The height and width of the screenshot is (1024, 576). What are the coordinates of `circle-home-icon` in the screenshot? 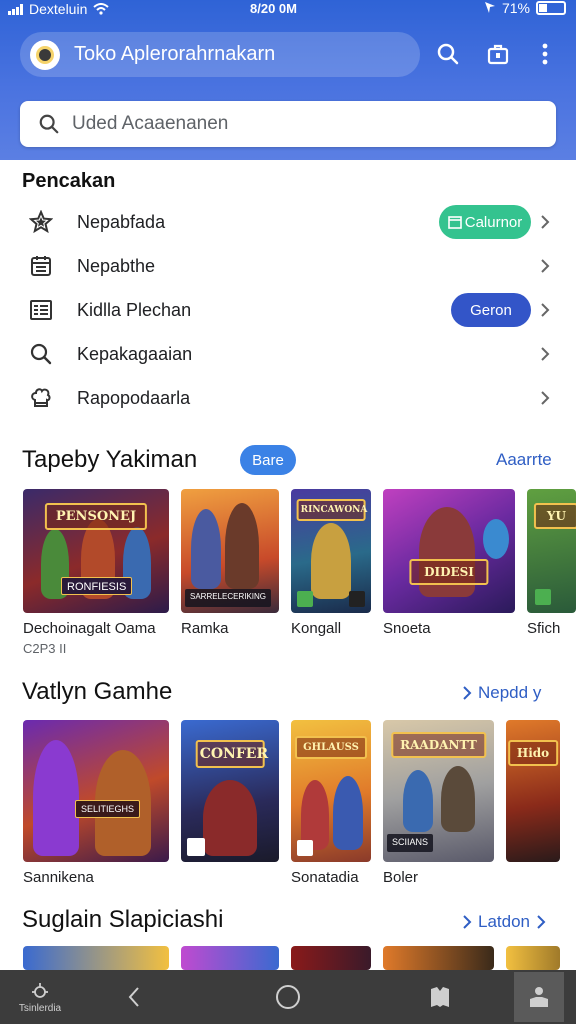 It's located at (288, 997).